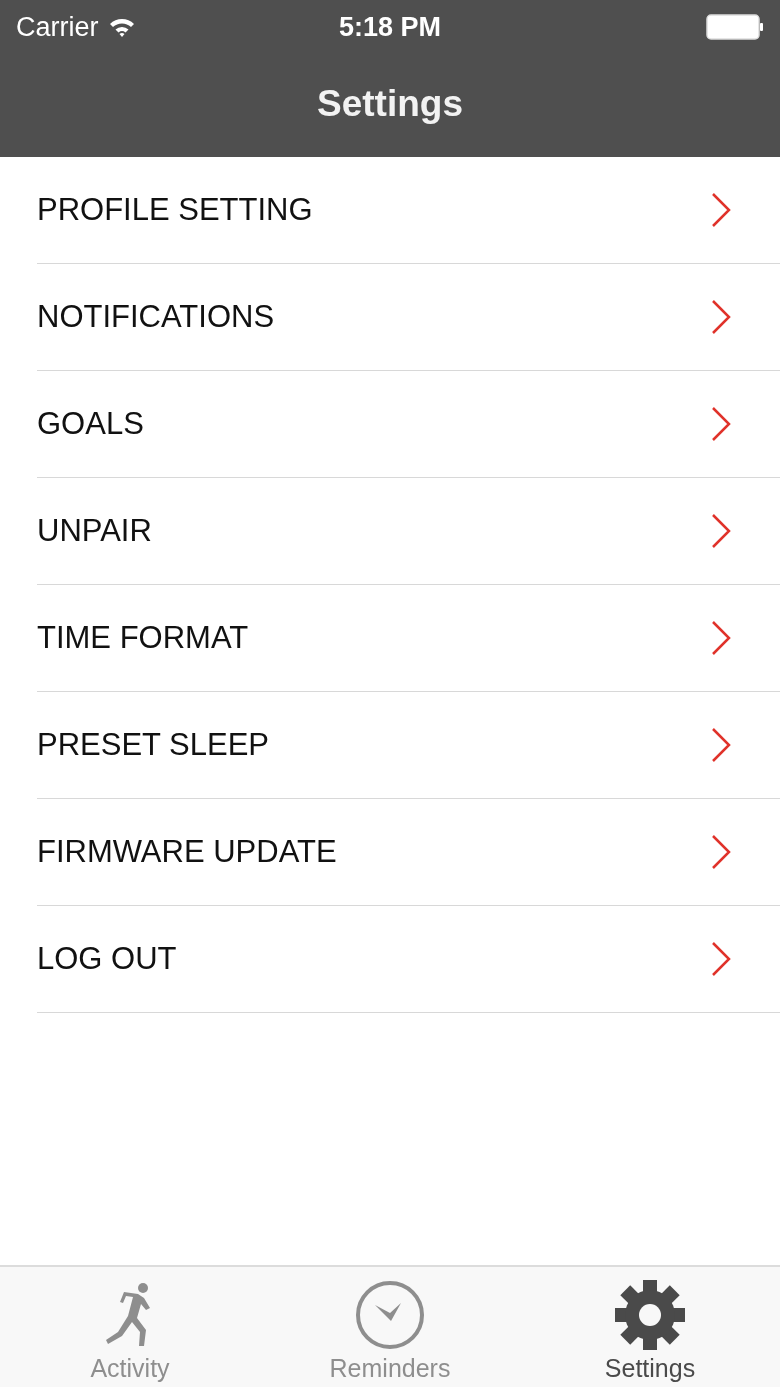 Image resolution: width=780 pixels, height=1387 pixels. I want to click on wifi-icon, so click(121, 27).